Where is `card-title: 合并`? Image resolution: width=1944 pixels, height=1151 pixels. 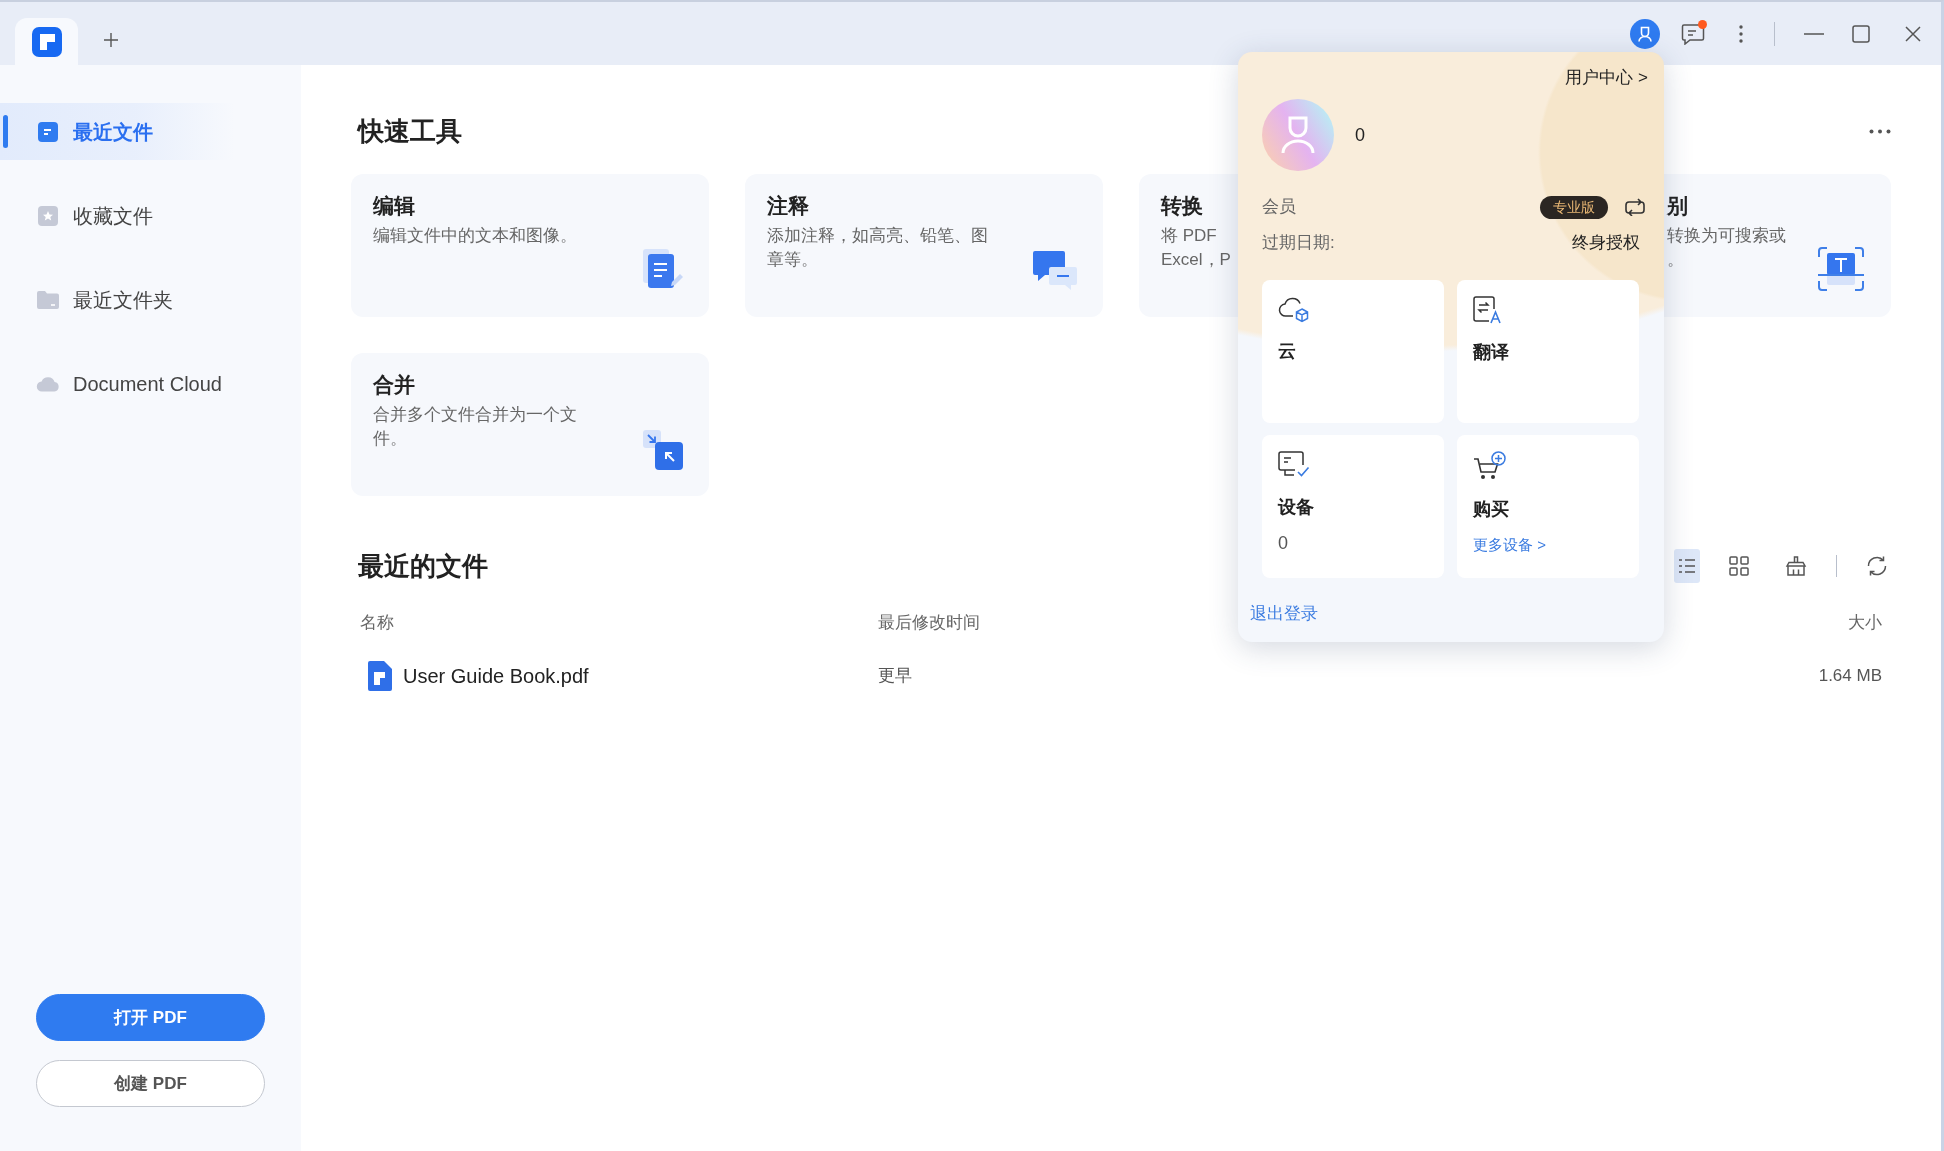
card-title: 合并 is located at coordinates (394, 385).